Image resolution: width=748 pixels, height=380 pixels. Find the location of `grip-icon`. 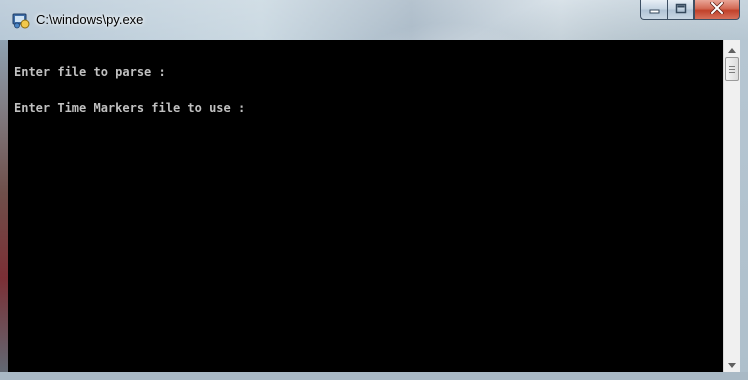

grip-icon is located at coordinates (732, 69).